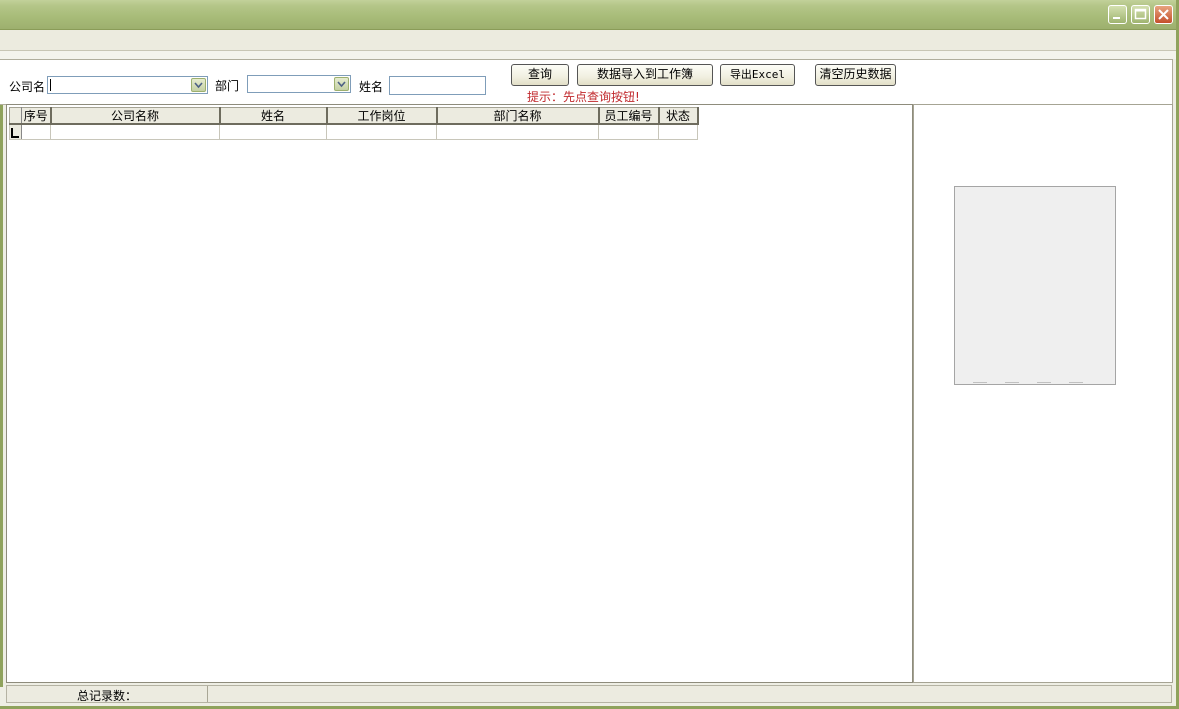  Describe the element at coordinates (1035, 285) in the screenshot. I see `photo-placeholder` at that location.